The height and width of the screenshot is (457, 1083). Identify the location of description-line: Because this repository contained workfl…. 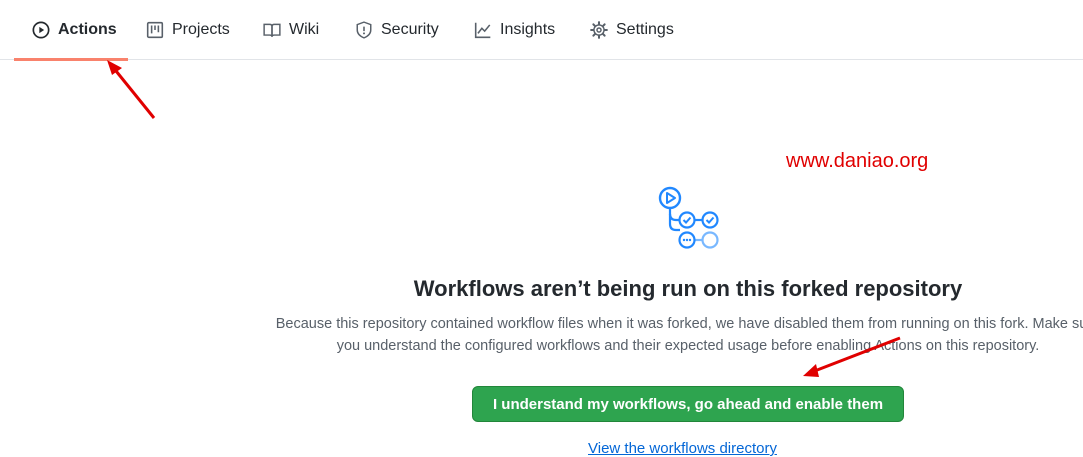
(679, 324).